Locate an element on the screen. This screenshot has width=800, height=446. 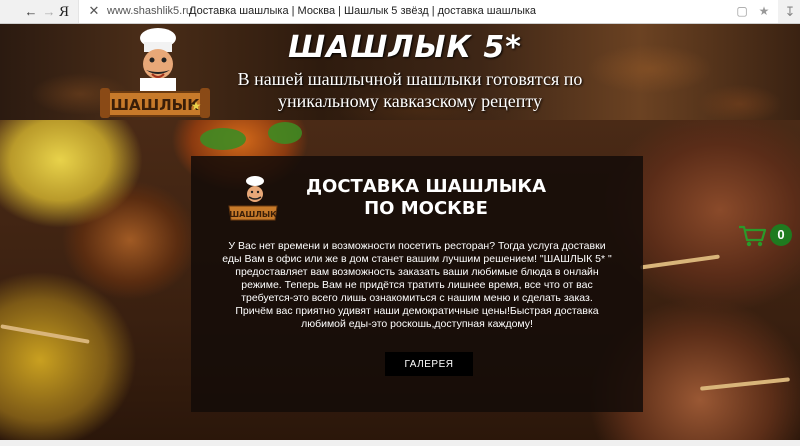
cart-widget: 0 is located at coordinates (765, 235).